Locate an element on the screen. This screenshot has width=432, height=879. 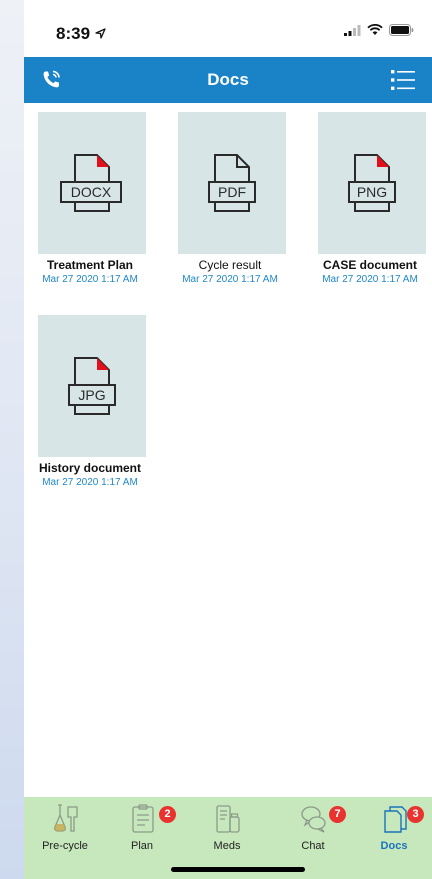
file-type-label: DOCX is located at coordinates (91, 192).